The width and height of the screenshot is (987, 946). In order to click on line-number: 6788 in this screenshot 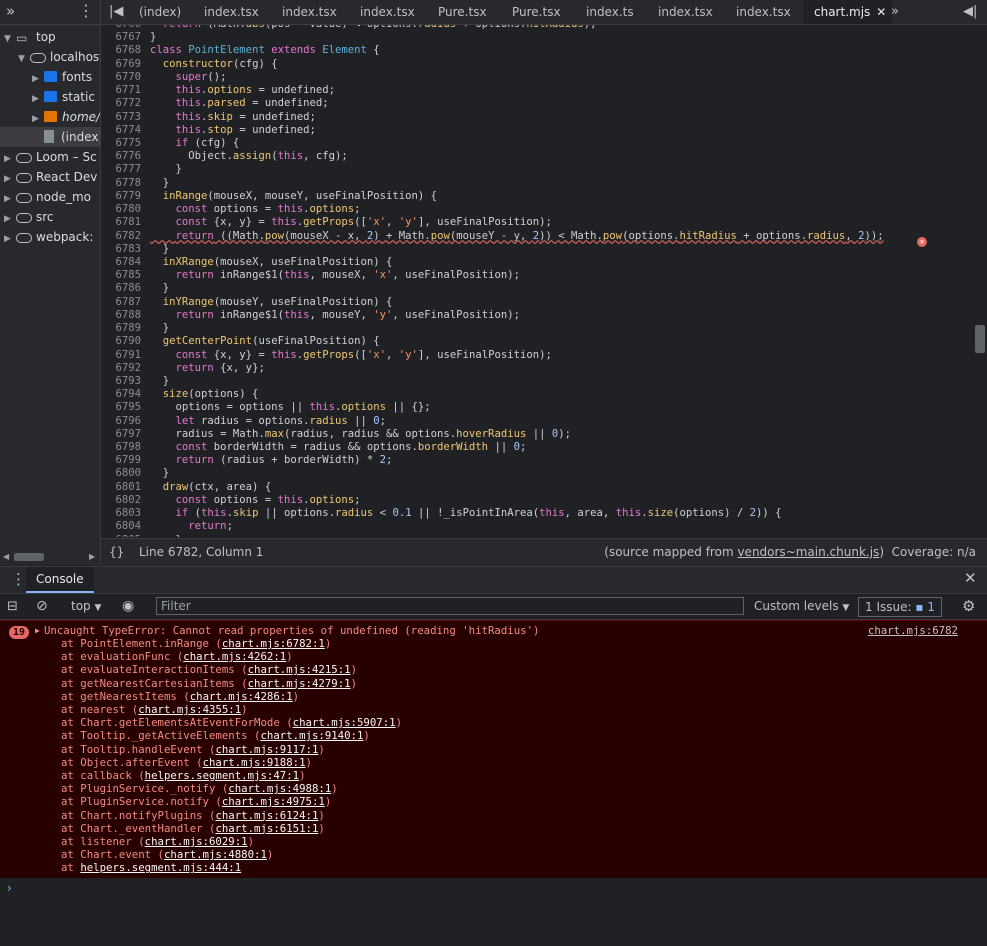, I will do `click(125, 315)`.